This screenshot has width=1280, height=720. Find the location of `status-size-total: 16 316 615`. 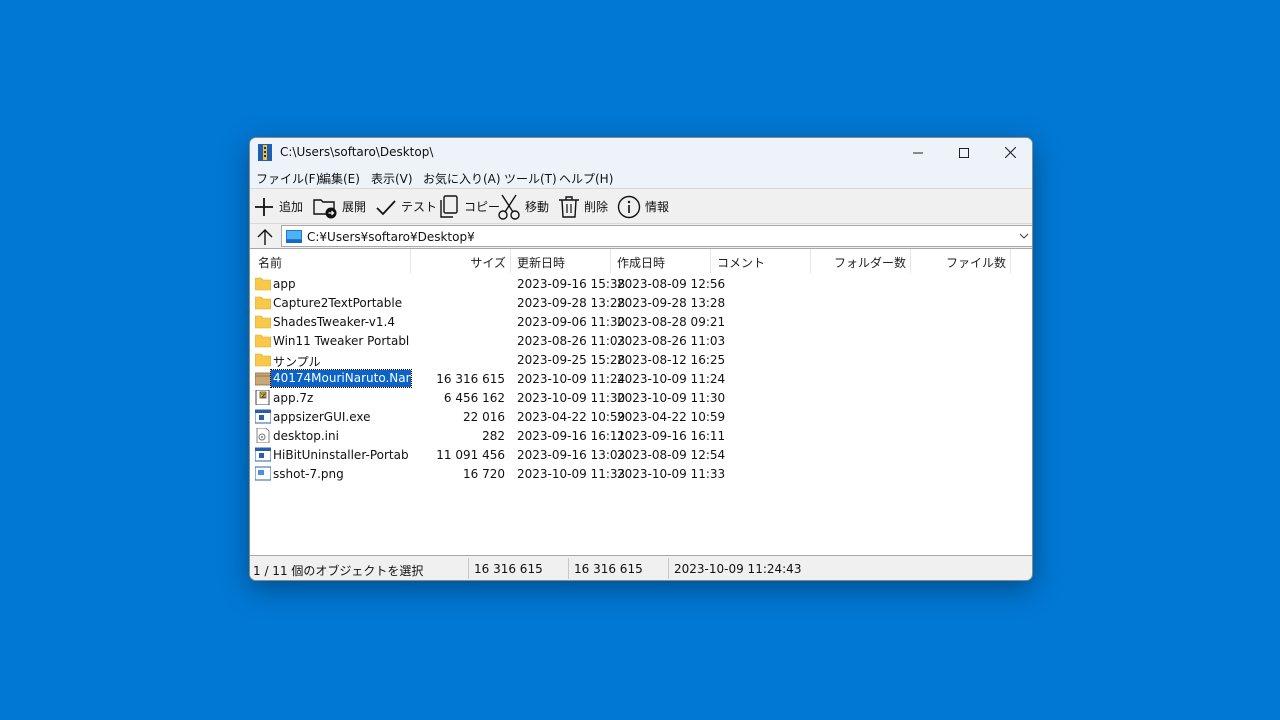

status-size-total: 16 316 615 is located at coordinates (508, 569).